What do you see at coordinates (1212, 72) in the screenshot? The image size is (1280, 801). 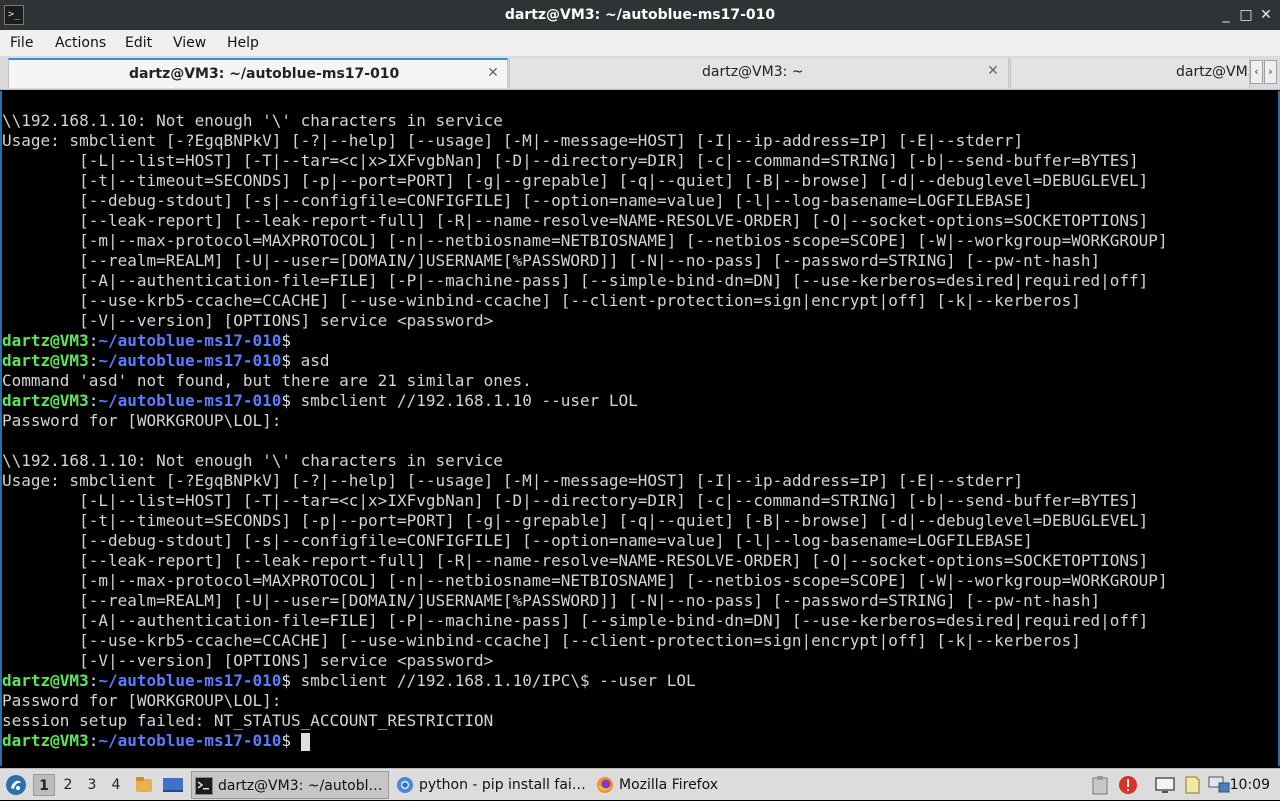 I see `tab-label: dartz@VM3:` at bounding box center [1212, 72].